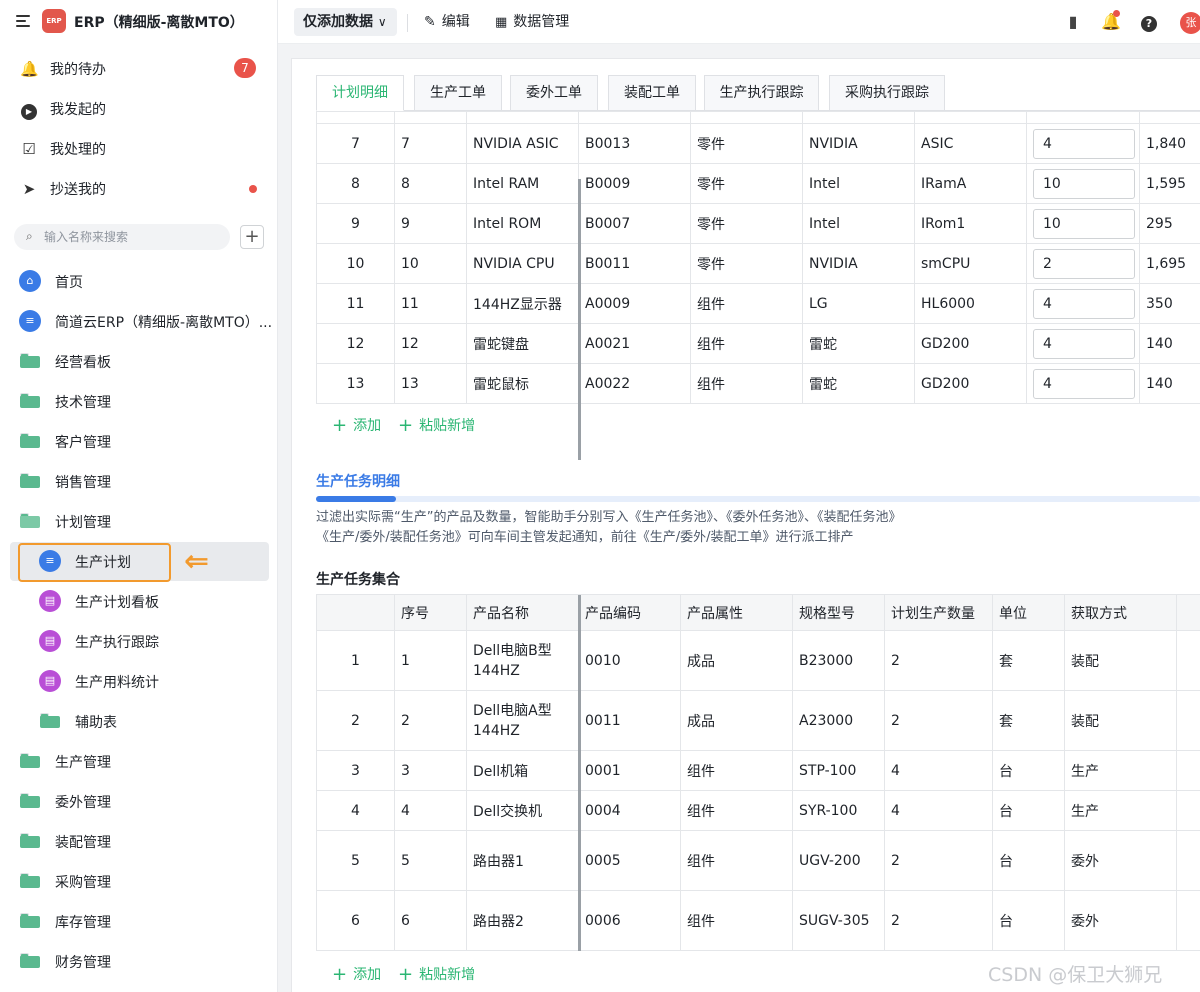 The height and width of the screenshot is (992, 1200). What do you see at coordinates (24, 21) in the screenshot?
I see `menu-collapse-icon` at bounding box center [24, 21].